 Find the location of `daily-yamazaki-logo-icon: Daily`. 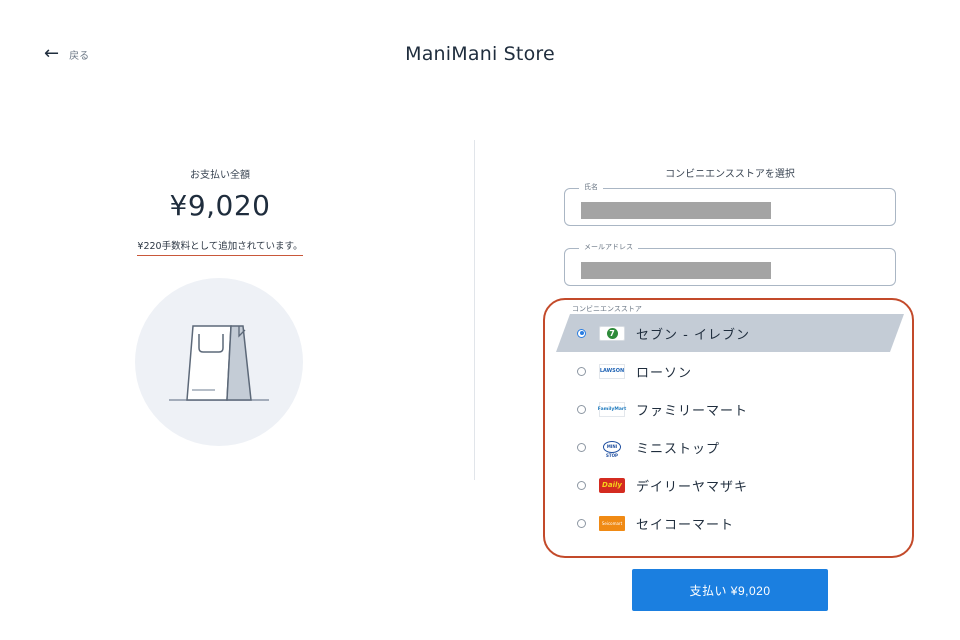

daily-yamazaki-logo-icon: Daily is located at coordinates (612, 485).